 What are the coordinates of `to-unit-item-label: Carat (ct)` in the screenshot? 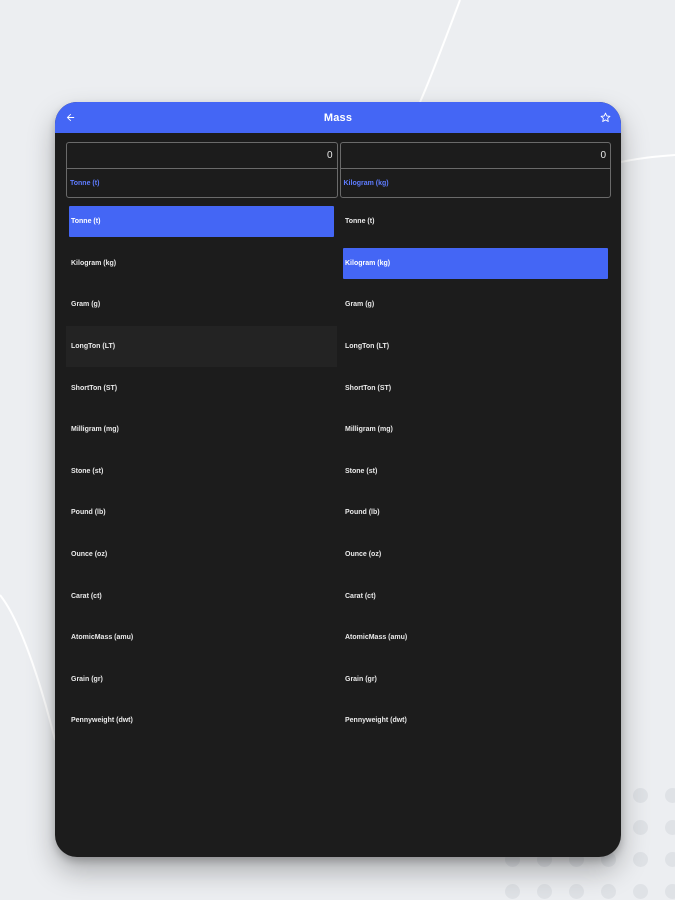 It's located at (360, 596).